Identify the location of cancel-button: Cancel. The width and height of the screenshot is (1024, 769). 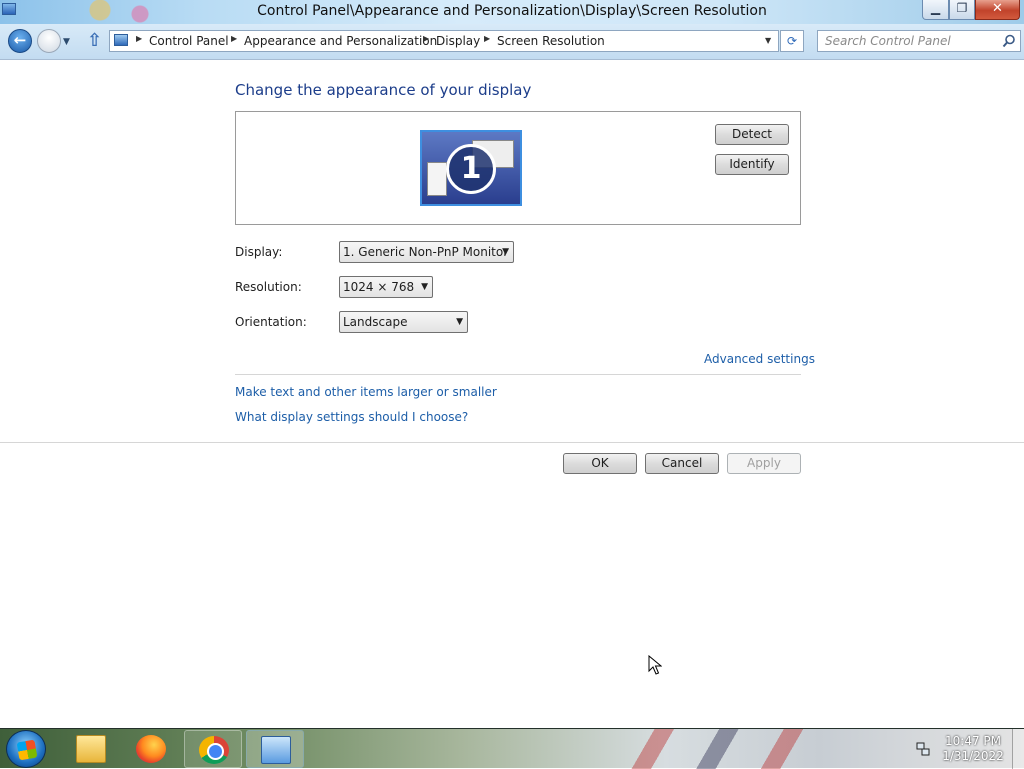
(682, 463).